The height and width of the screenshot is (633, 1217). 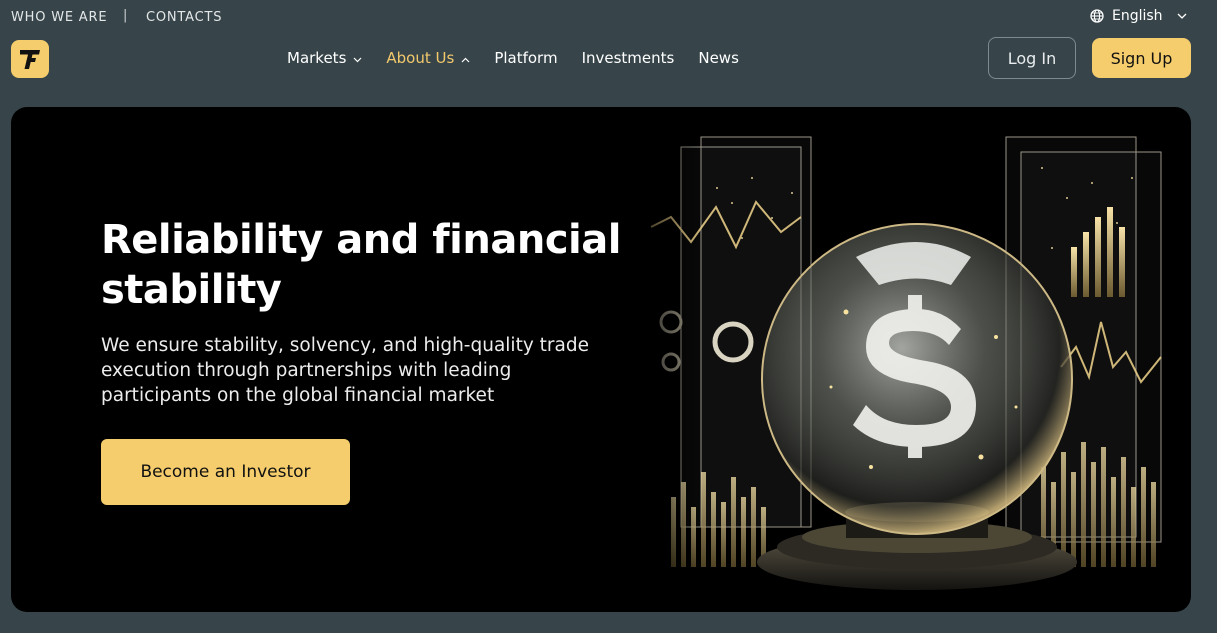 What do you see at coordinates (608, 17) in the screenshot?
I see `top-utility-bar: WHO WE ARE | CONTACTS English` at bounding box center [608, 17].